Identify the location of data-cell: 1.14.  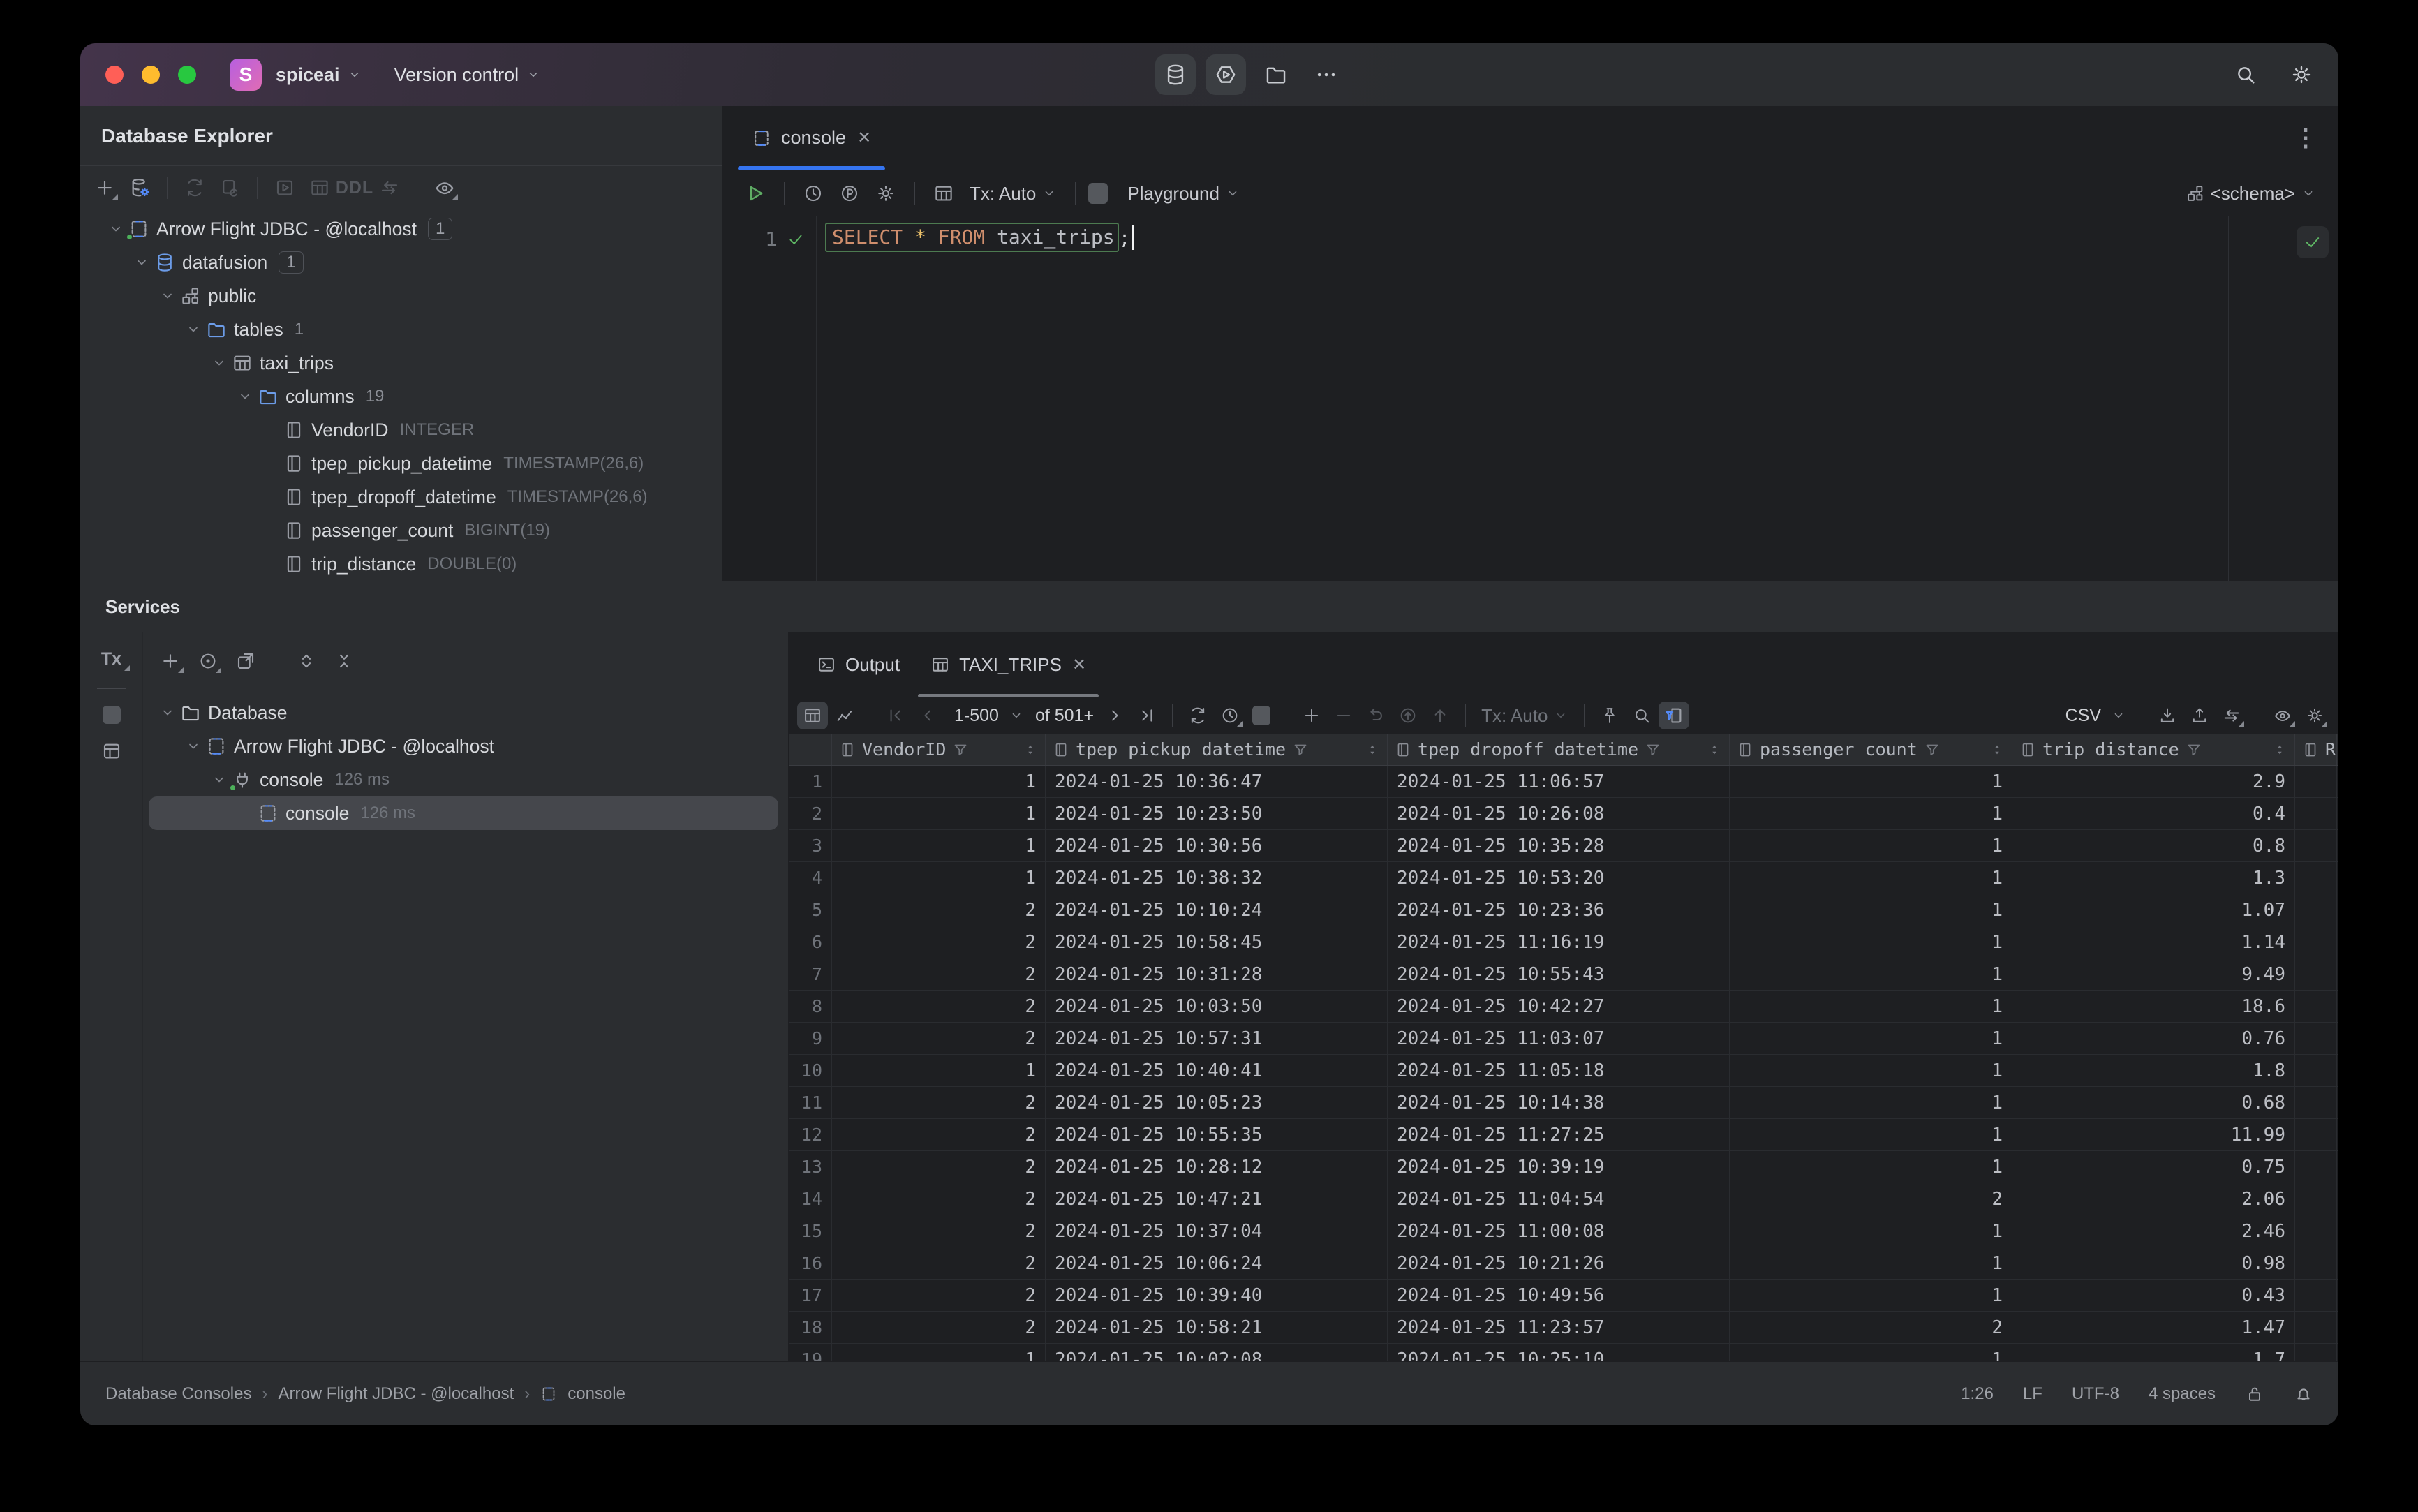
(2153, 942).